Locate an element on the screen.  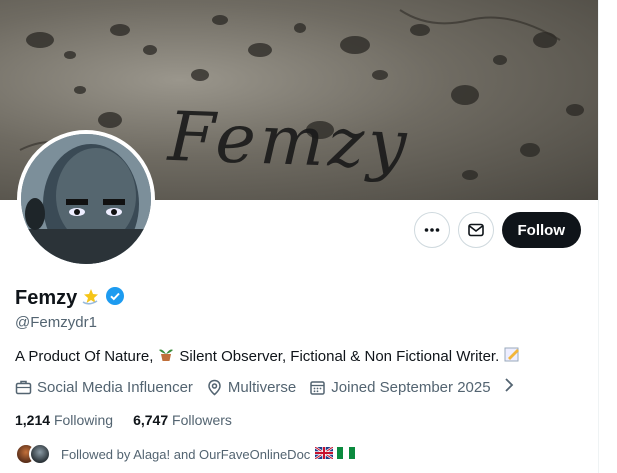
followed-by-text: Followed by Alaga! and OurFaveOnlineDoc is located at coordinates (186, 454).